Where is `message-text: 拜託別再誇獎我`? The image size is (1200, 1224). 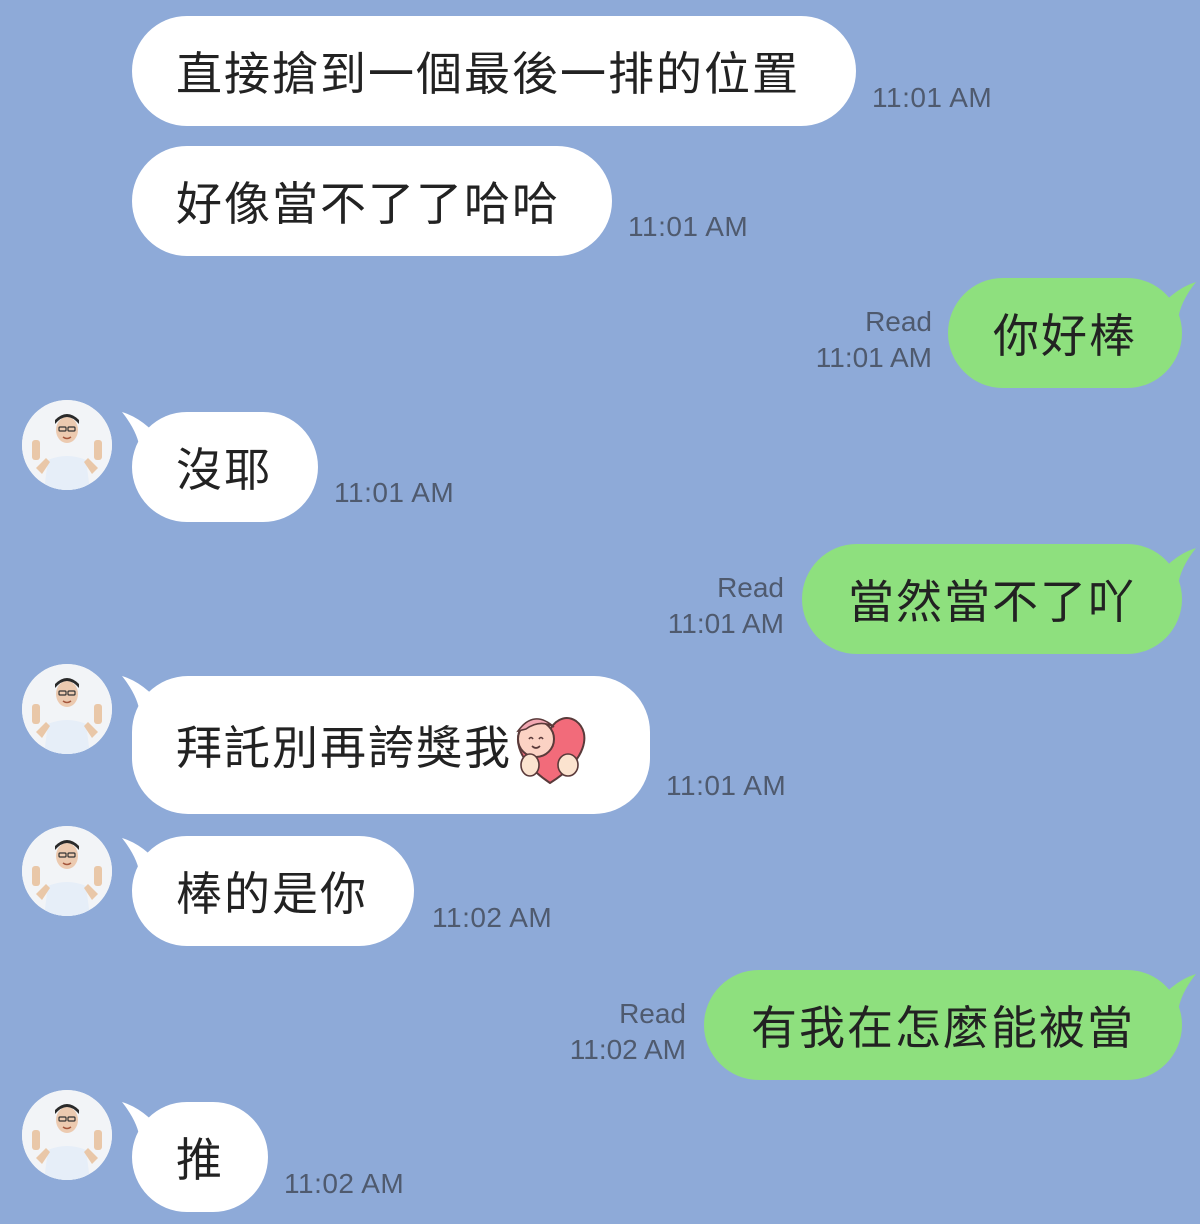 message-text: 拜託別再誇獎我 is located at coordinates (344, 748).